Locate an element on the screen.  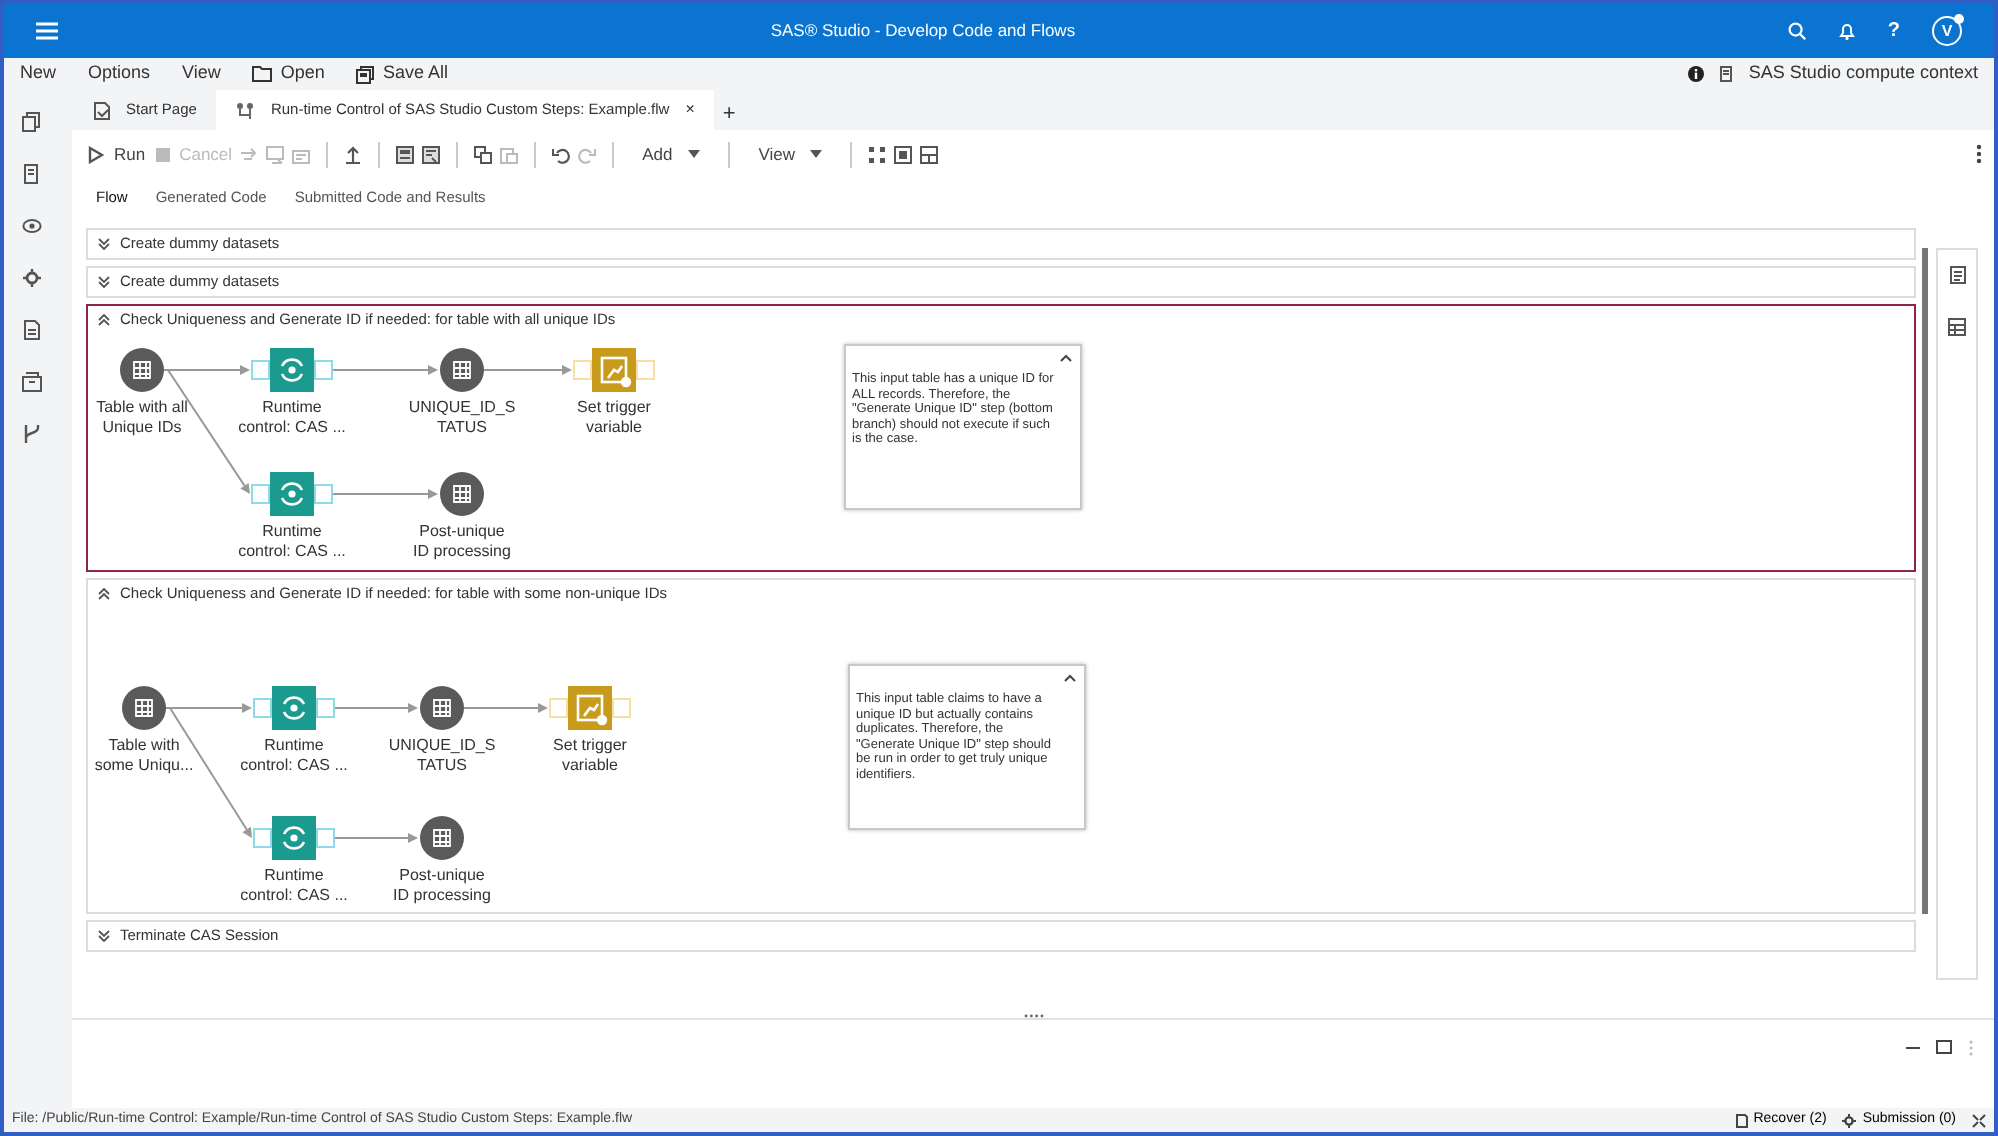
box-icon is located at coordinates (31, 382).